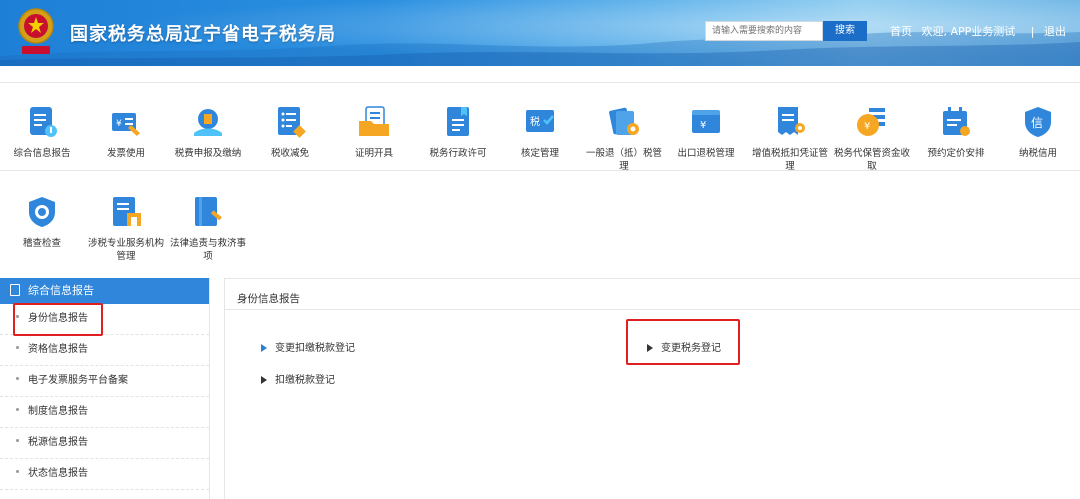 Image resolution: width=1080 pixels, height=499 pixels. I want to click on menu-item-inspection: 稽查检查, so click(42, 222).